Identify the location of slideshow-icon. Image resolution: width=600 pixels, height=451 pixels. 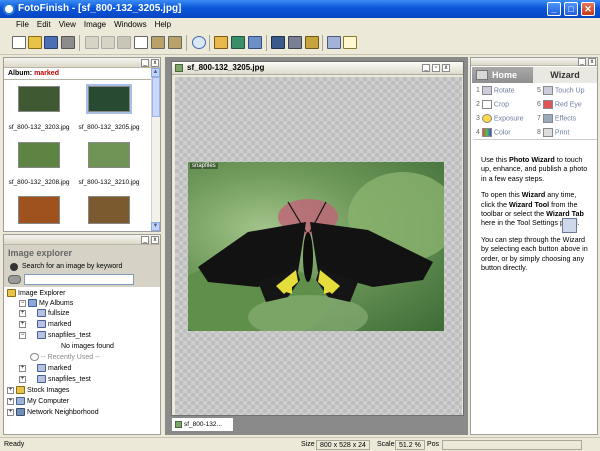
(334, 42).